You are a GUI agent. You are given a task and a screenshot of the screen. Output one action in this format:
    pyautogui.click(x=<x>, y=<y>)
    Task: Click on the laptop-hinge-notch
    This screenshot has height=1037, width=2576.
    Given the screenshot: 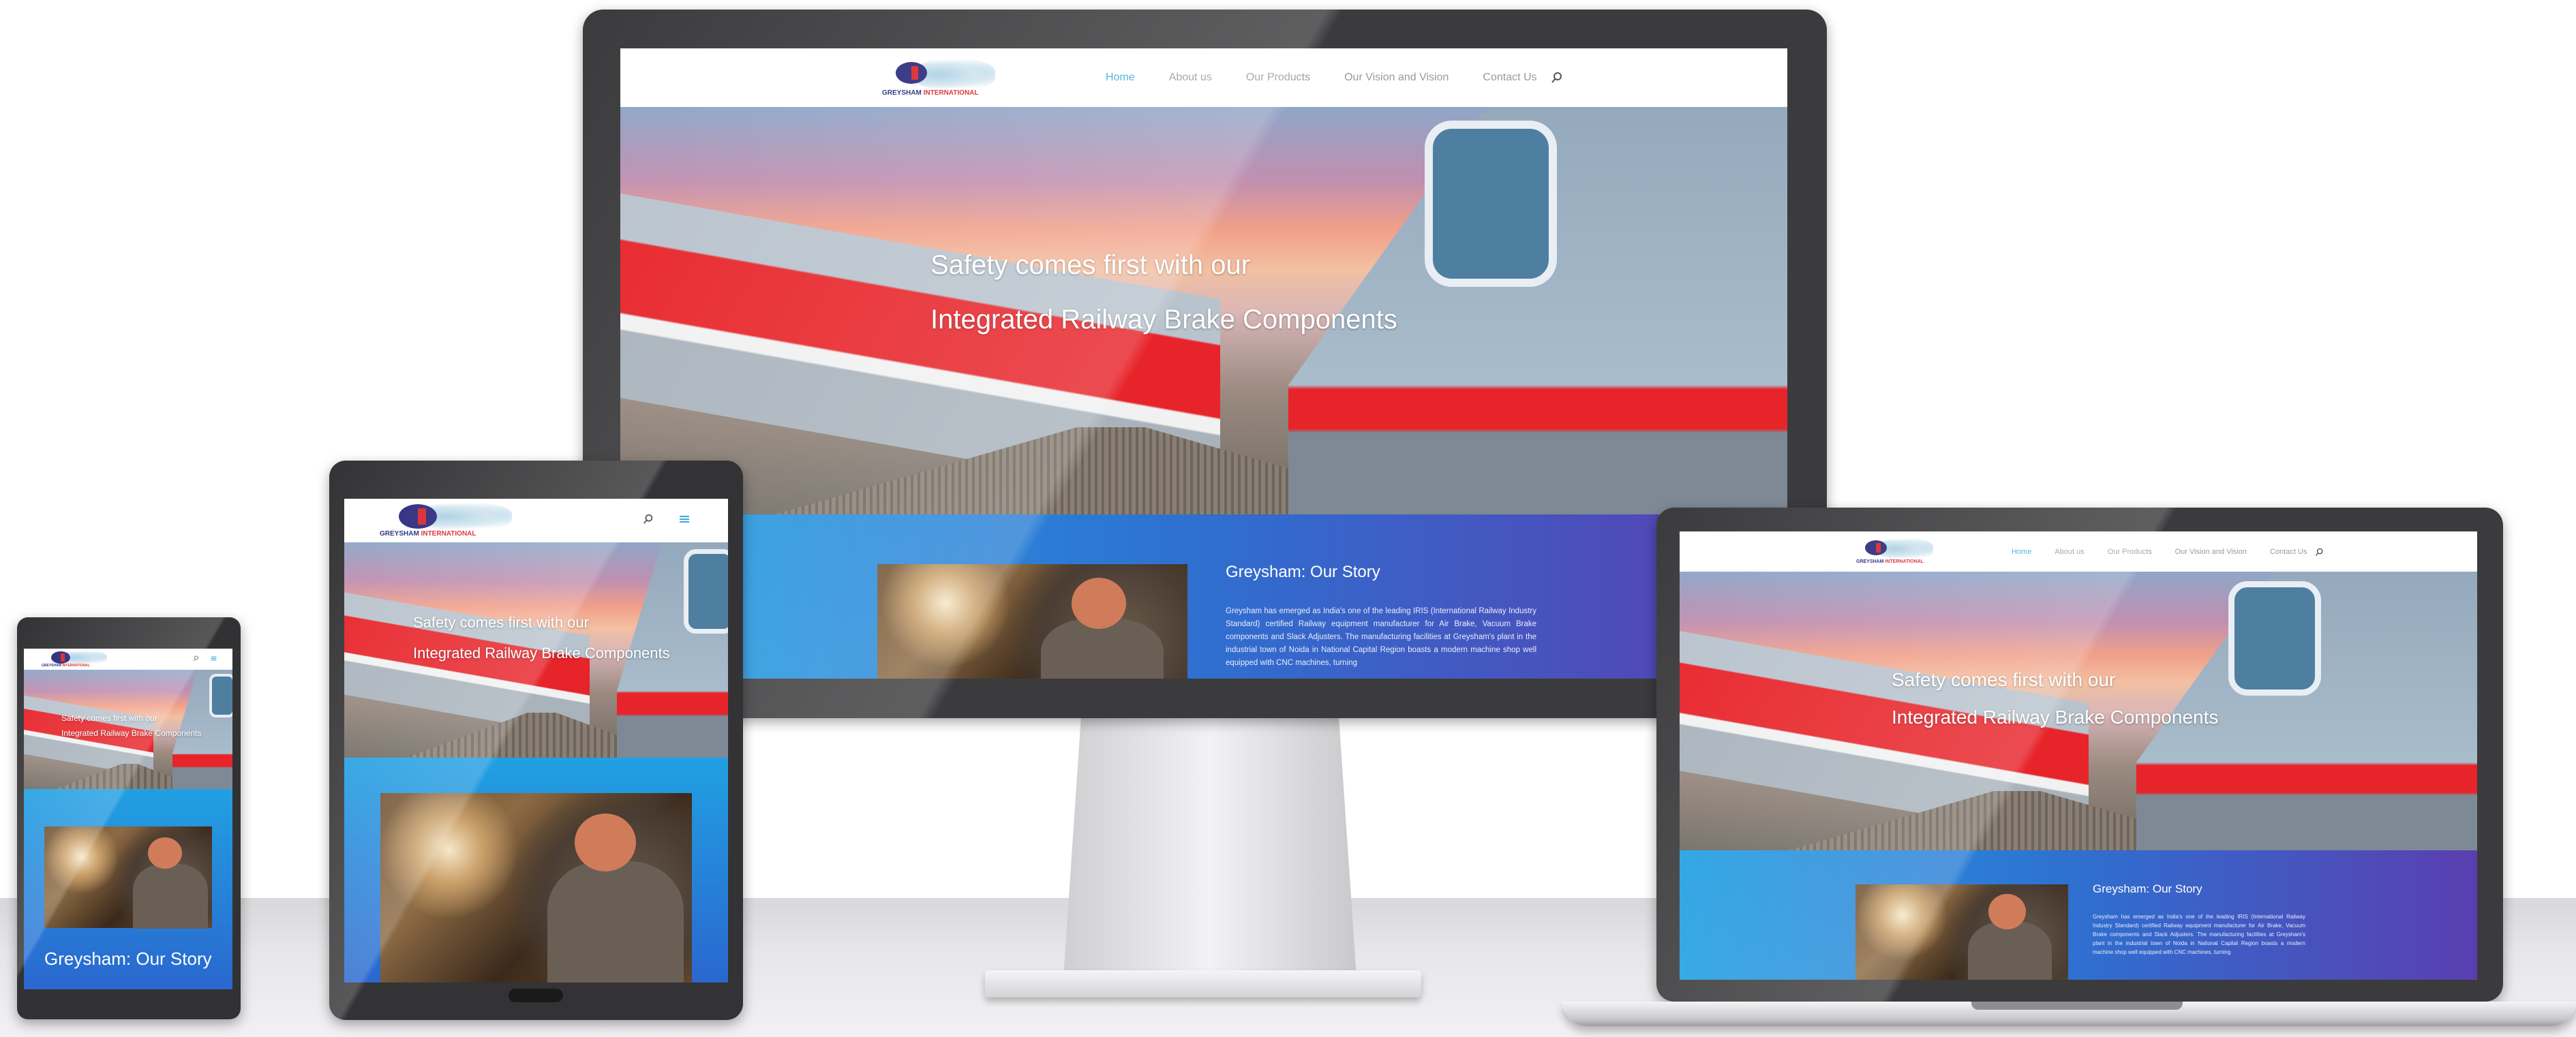 What is the action you would take?
    pyautogui.click(x=2077, y=1006)
    